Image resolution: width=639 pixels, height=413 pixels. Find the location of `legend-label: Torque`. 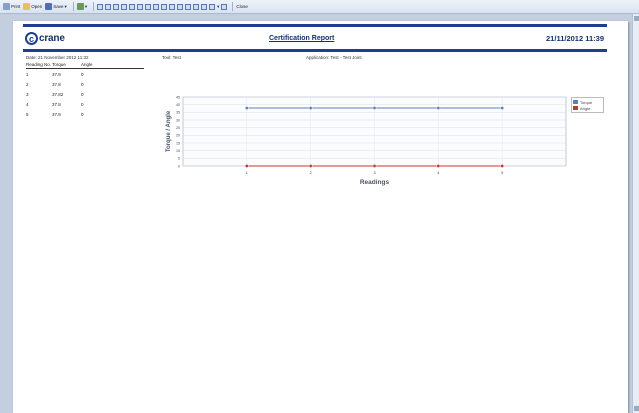

legend-label: Torque is located at coordinates (586, 102).